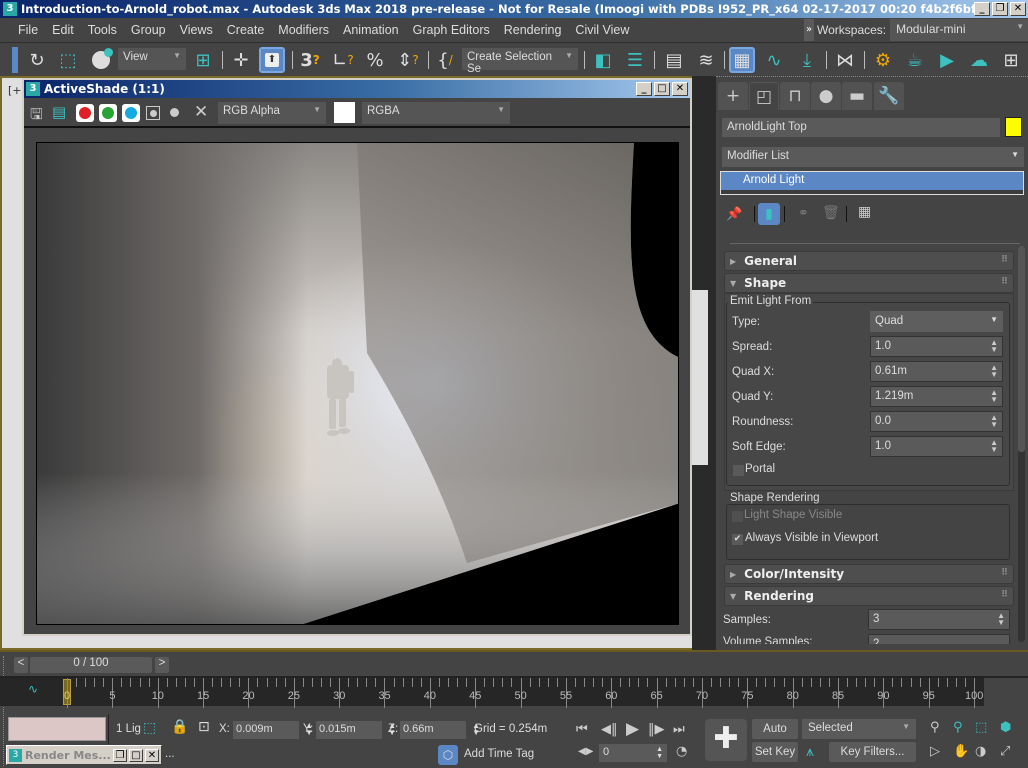 The height and width of the screenshot is (768, 1028). Describe the element at coordinates (1005, 727) in the screenshot. I see `zoom-extents-all-icon: ⬢` at that location.